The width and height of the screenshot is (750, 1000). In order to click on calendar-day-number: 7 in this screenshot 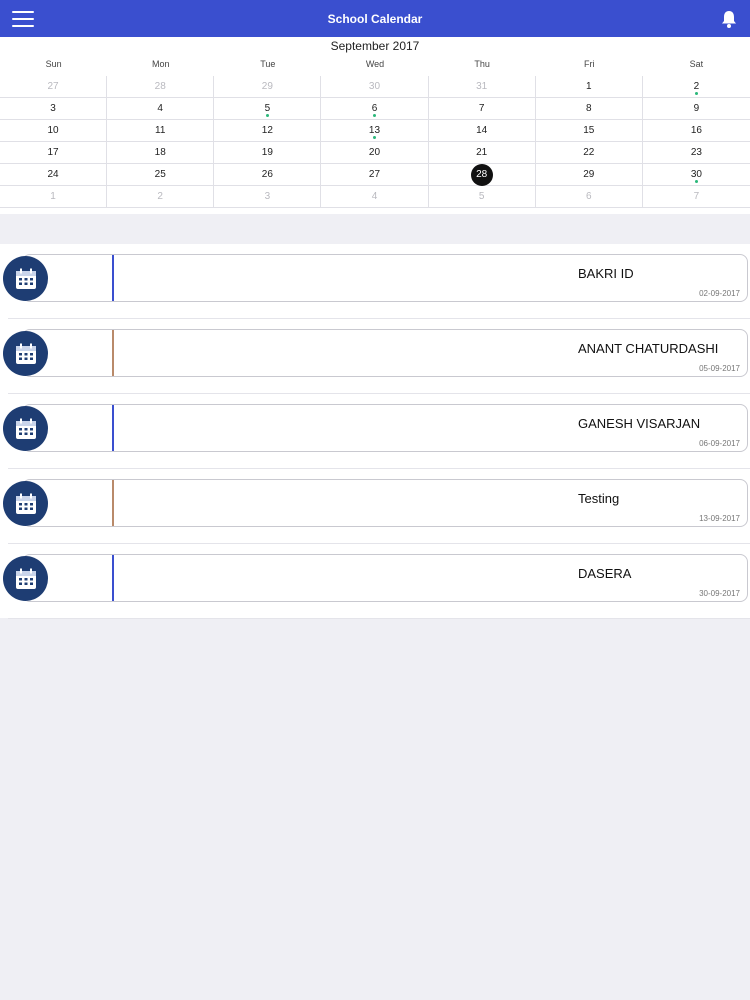, I will do `click(481, 108)`.